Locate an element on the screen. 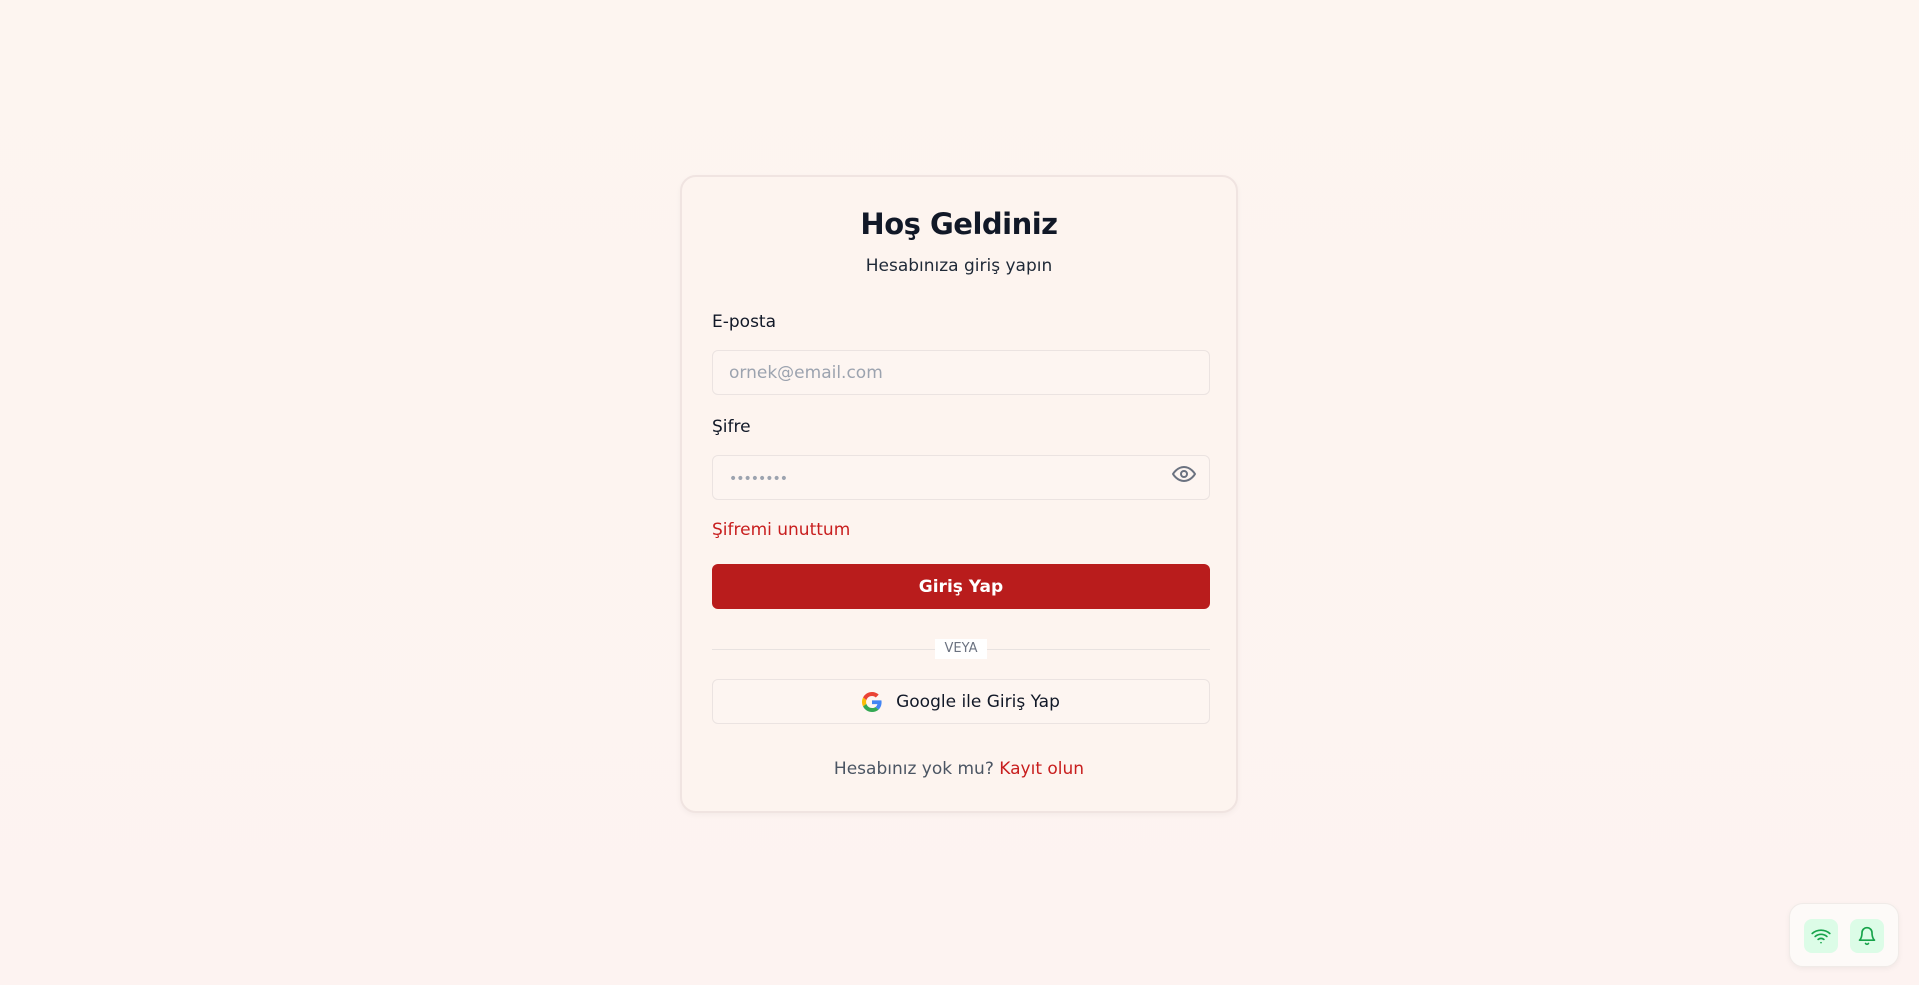 The image size is (1919, 985). eye-icon is located at coordinates (1184, 474).